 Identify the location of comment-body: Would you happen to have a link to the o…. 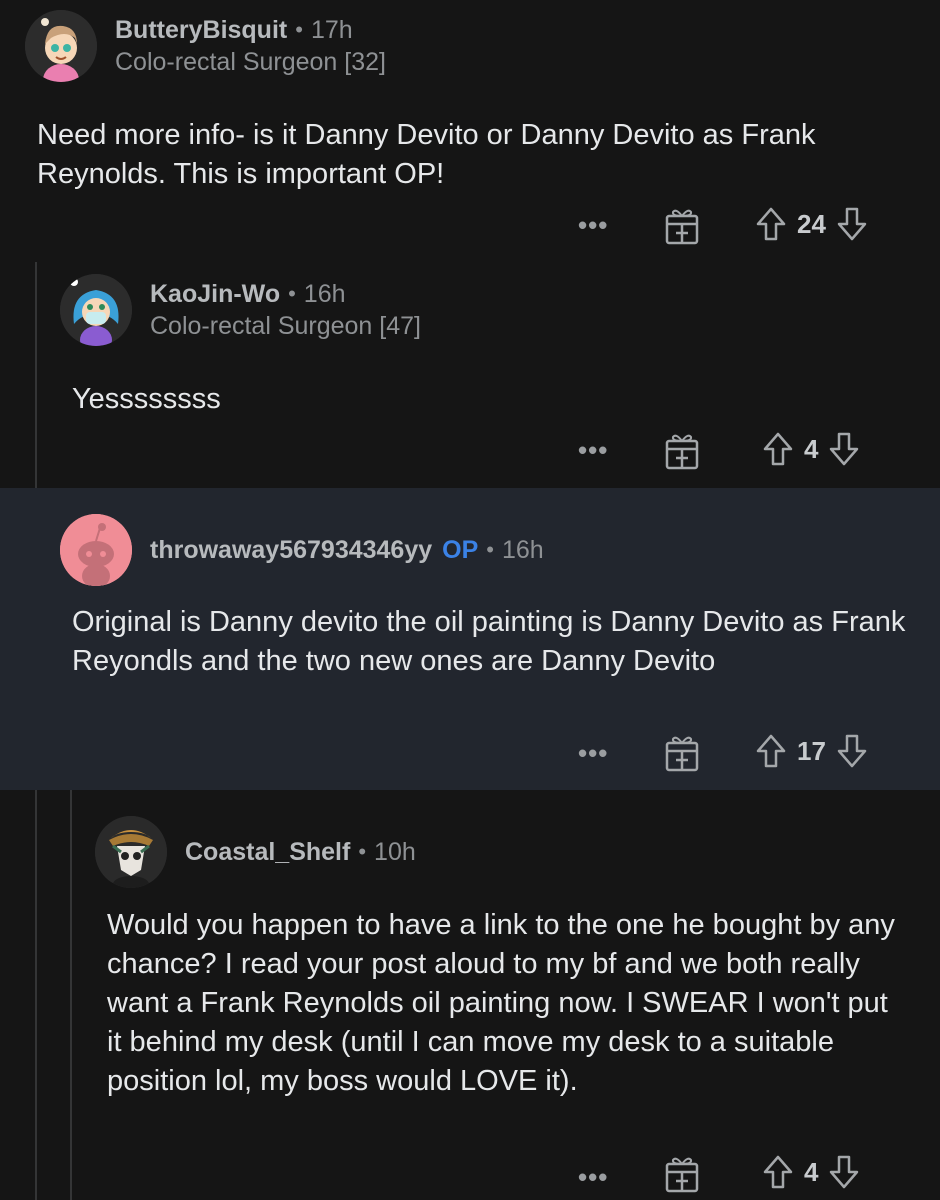
(501, 1003).